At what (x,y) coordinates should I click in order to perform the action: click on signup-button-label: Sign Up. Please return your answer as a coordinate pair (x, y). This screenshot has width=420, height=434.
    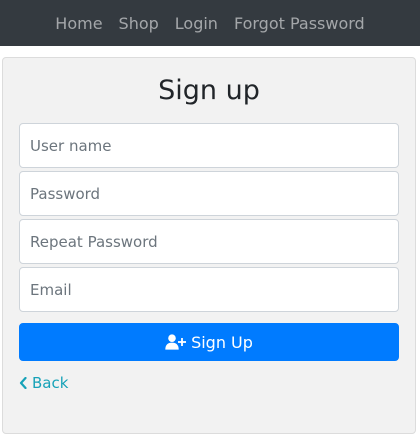
    Looking at the image, I should click on (222, 342).